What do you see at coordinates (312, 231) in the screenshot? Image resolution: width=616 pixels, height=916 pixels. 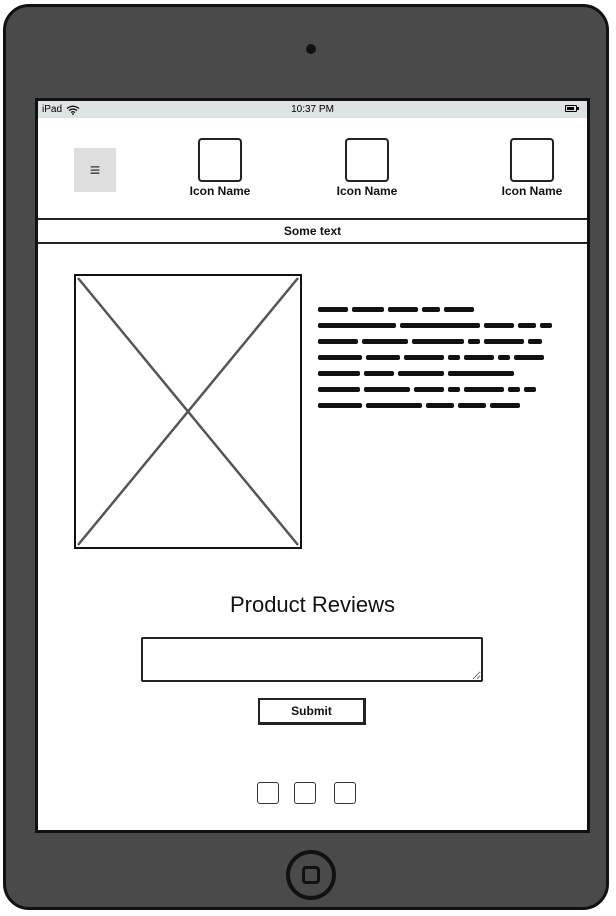 I see `banner-text: Some text` at bounding box center [312, 231].